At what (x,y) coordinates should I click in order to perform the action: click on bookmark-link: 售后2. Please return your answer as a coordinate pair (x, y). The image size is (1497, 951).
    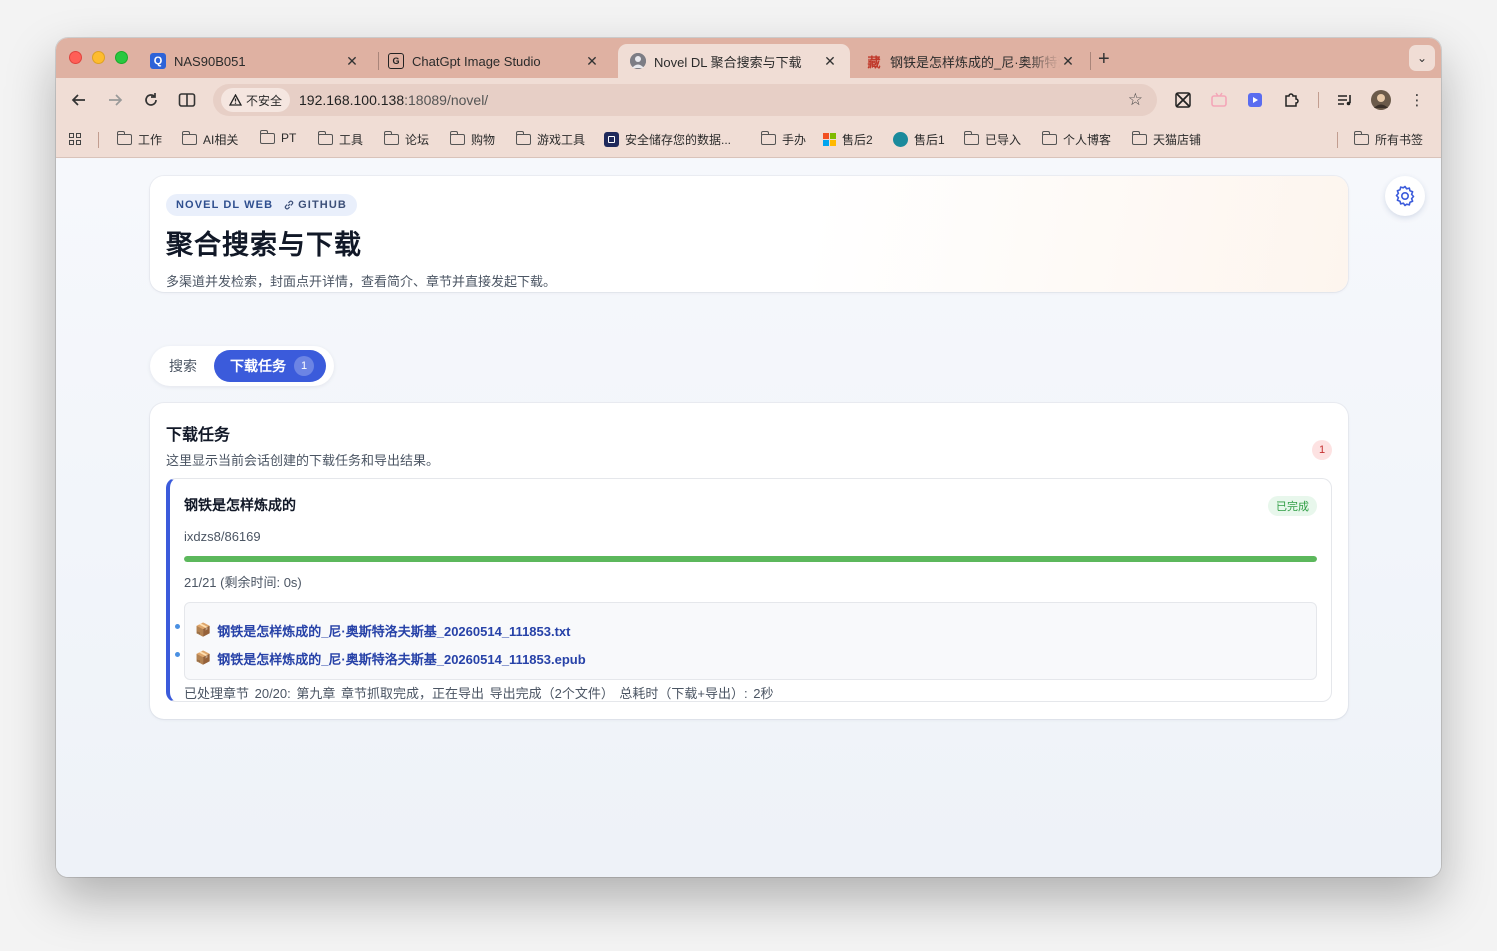
    Looking at the image, I should click on (848, 139).